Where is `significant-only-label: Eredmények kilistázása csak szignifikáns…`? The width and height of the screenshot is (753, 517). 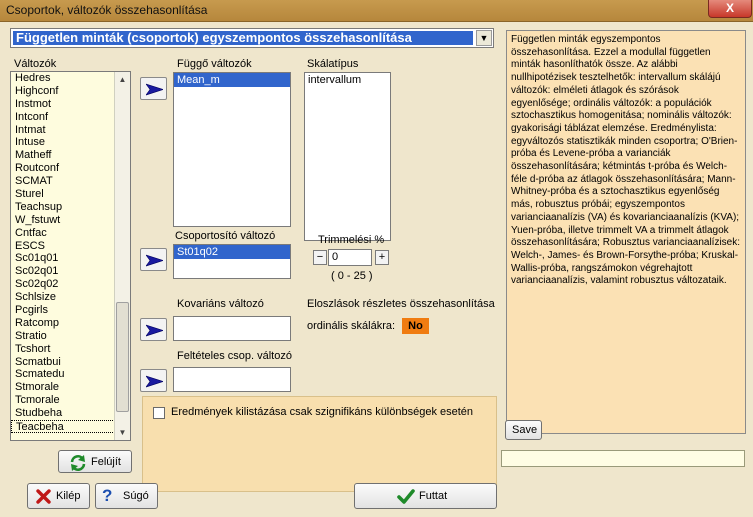
significant-only-label: Eredmények kilistázása csak szignifikáns… is located at coordinates (322, 412).